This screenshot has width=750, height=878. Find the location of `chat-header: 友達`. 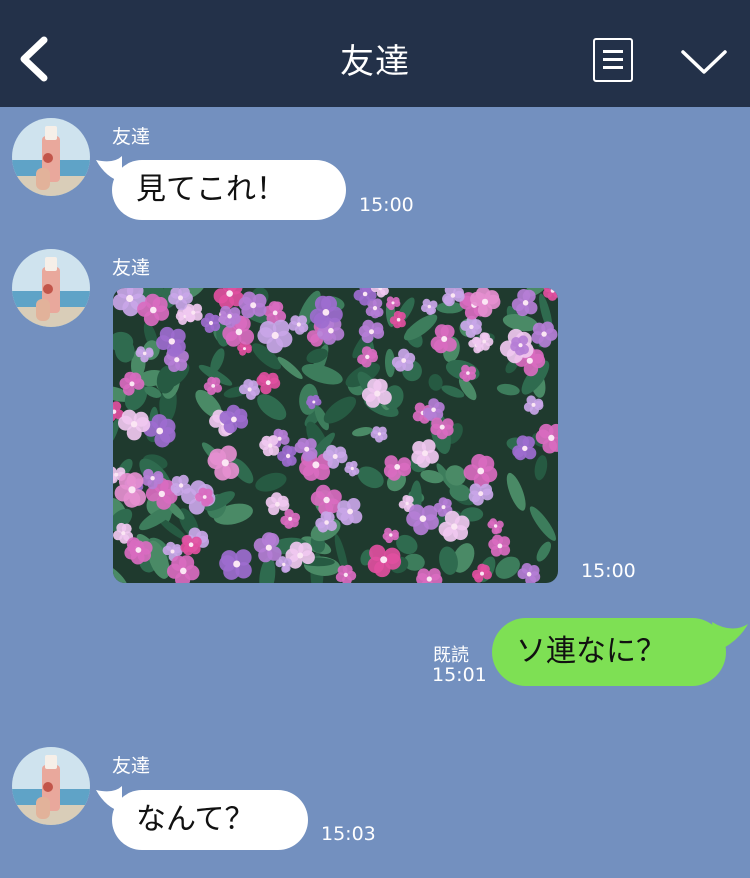

chat-header: 友達 is located at coordinates (375, 53).